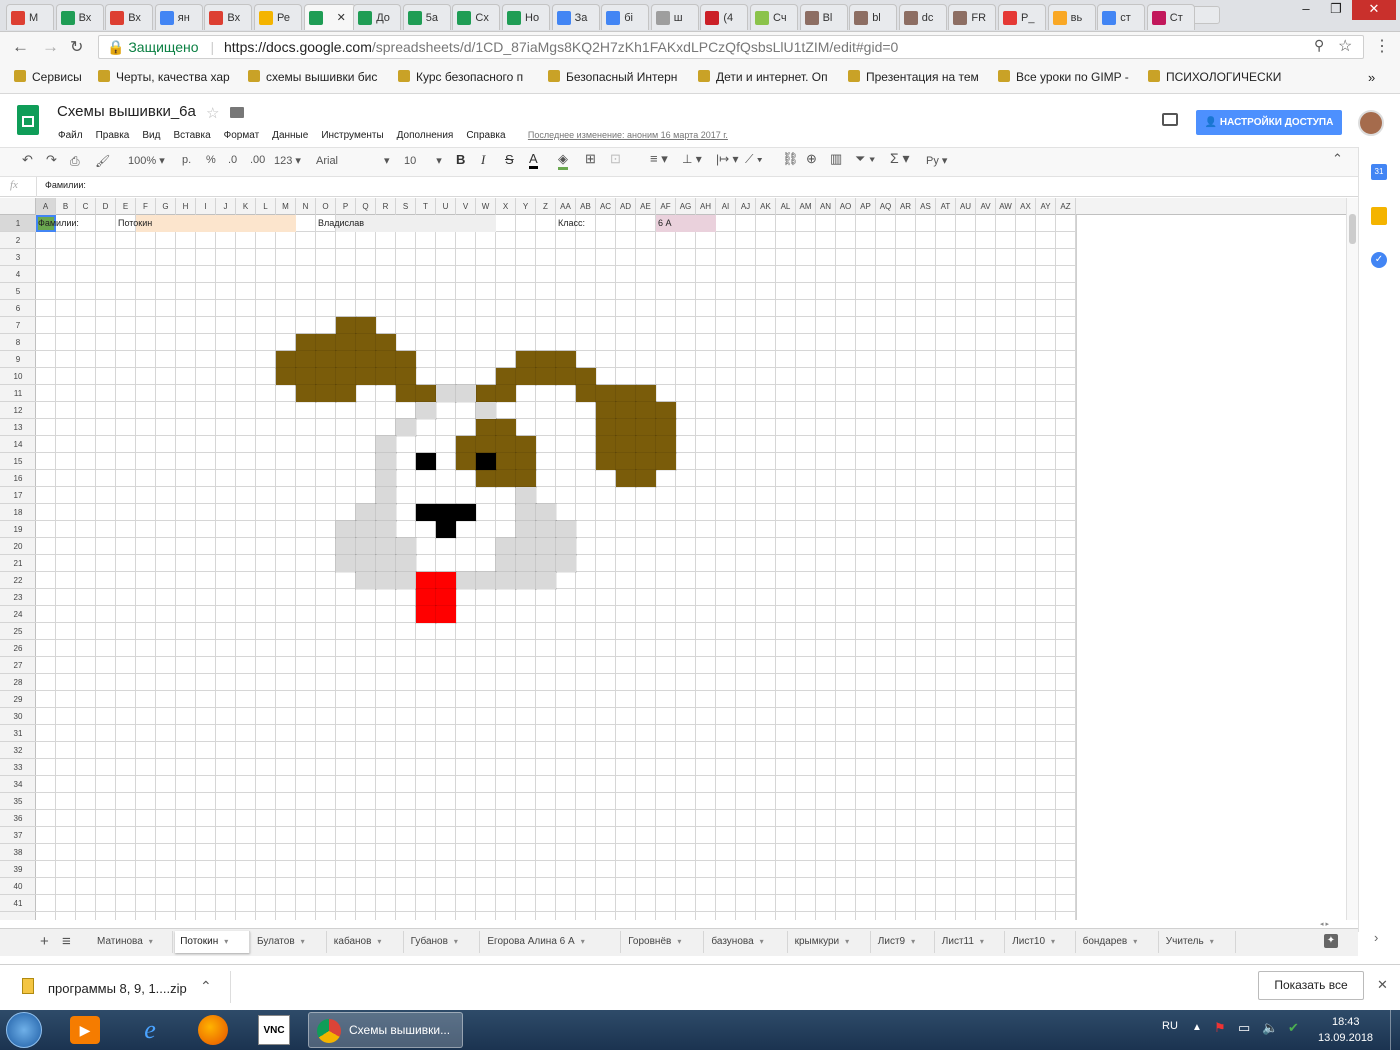 The width and height of the screenshot is (1400, 1050). I want to click on sheet-tab: Булатов ▾, so click(289, 942).